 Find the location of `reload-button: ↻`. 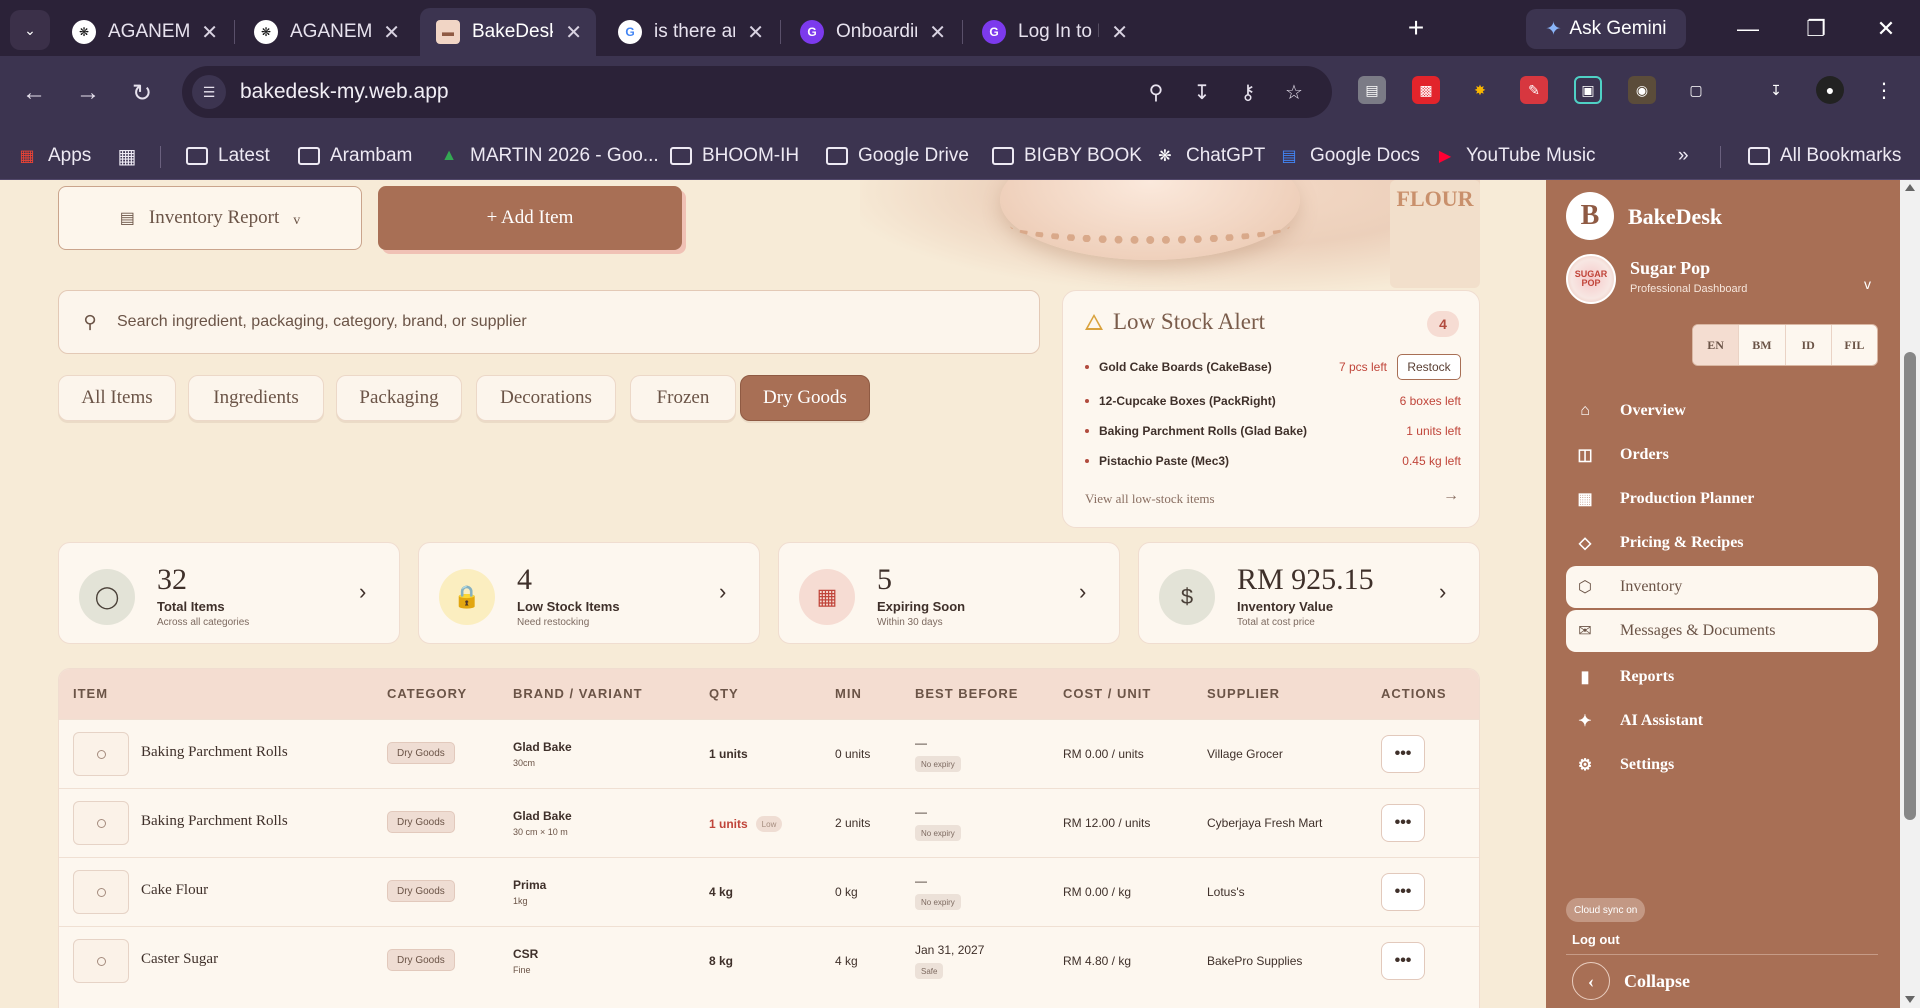

reload-button: ↻ is located at coordinates (142, 93).